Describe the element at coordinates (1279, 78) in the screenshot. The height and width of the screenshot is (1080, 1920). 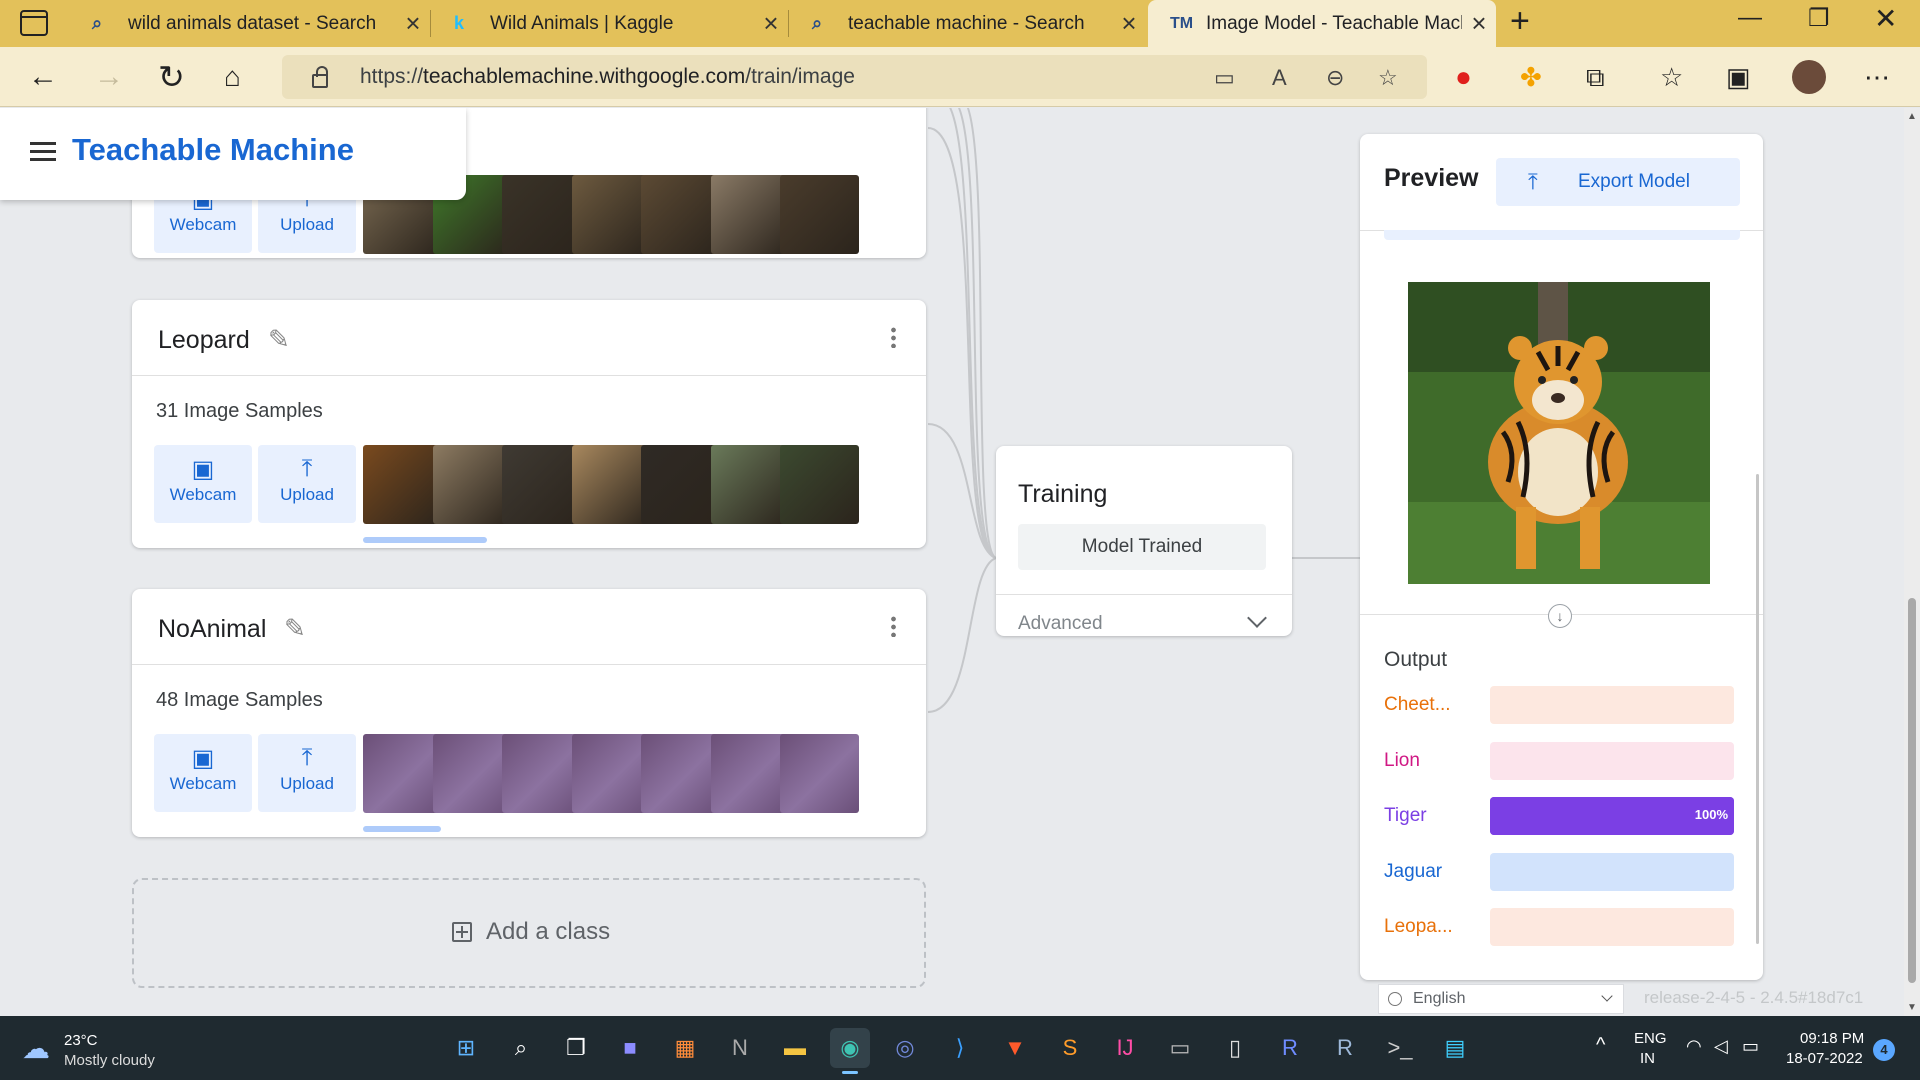
I see `read-aloud-icon: A` at that location.